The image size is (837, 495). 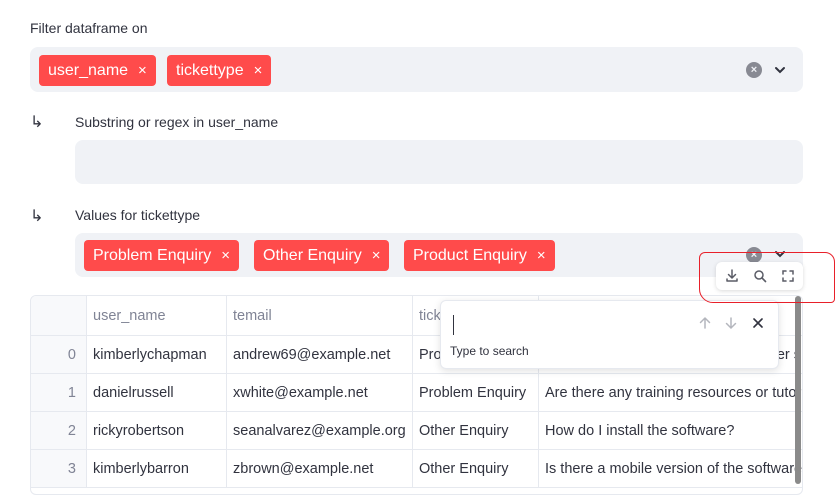 What do you see at coordinates (798, 390) in the screenshot?
I see `vertical-scrollbar` at bounding box center [798, 390].